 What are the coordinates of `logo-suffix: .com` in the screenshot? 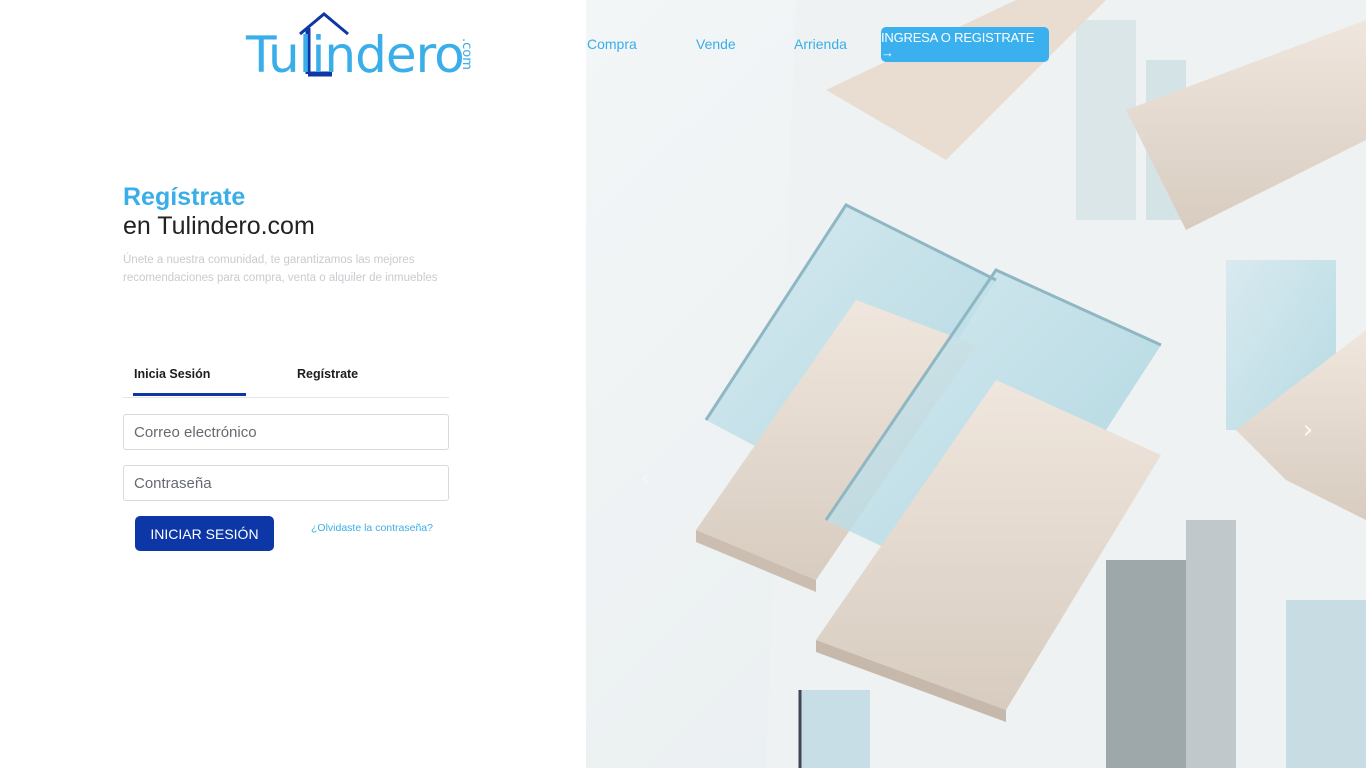 It's located at (466, 54).